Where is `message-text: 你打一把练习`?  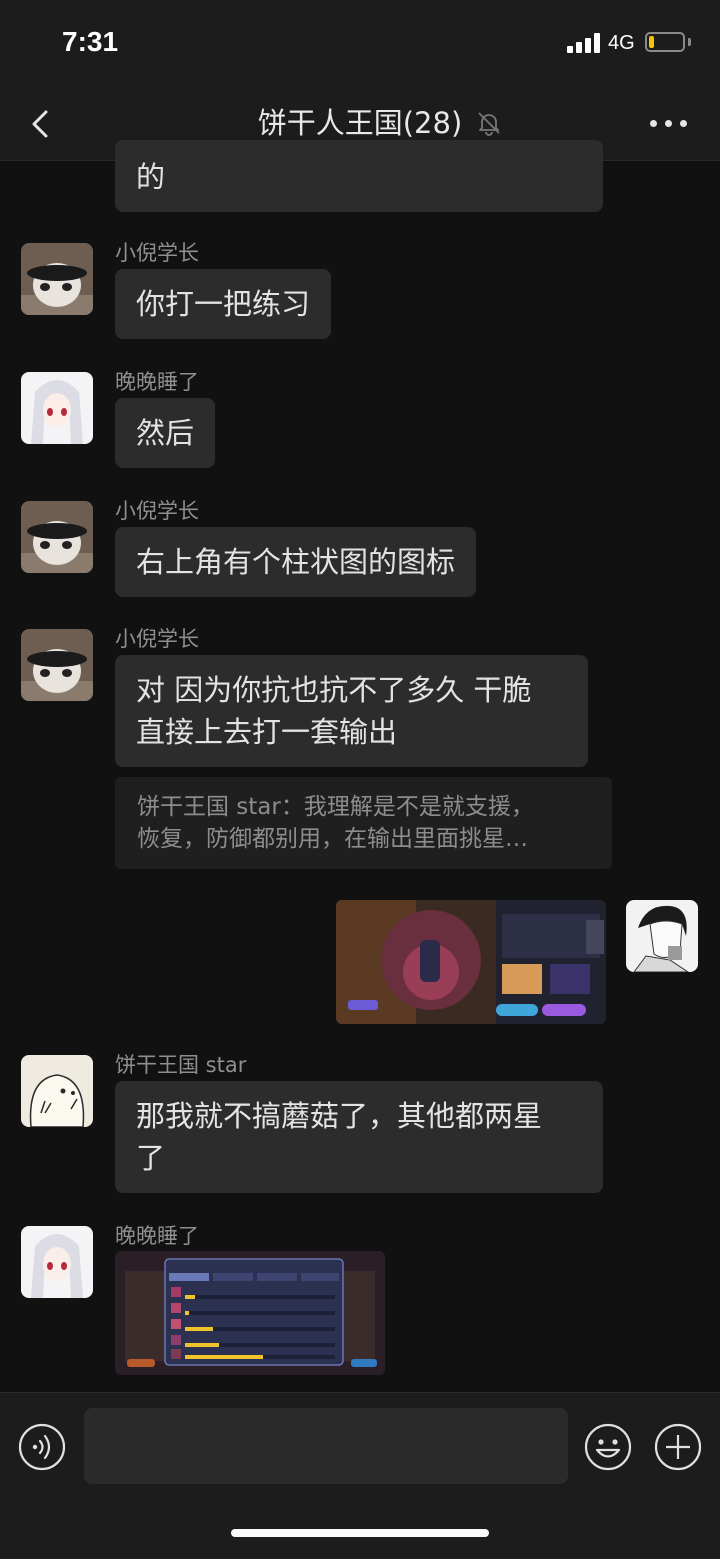 message-text: 你打一把练习 is located at coordinates (223, 304).